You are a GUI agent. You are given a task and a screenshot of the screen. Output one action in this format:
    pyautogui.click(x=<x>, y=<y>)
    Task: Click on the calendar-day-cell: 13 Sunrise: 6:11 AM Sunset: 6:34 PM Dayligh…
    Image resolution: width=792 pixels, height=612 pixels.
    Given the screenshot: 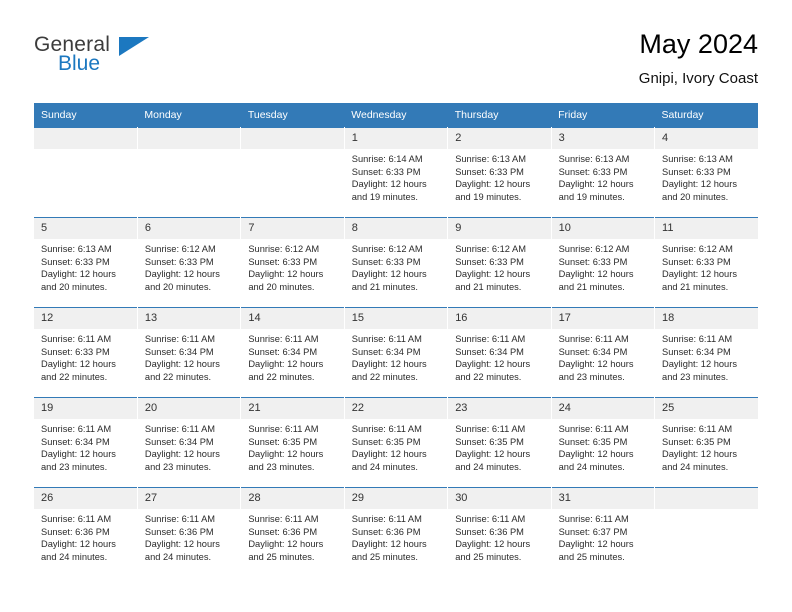 What is the action you would take?
    pyautogui.click(x=189, y=352)
    